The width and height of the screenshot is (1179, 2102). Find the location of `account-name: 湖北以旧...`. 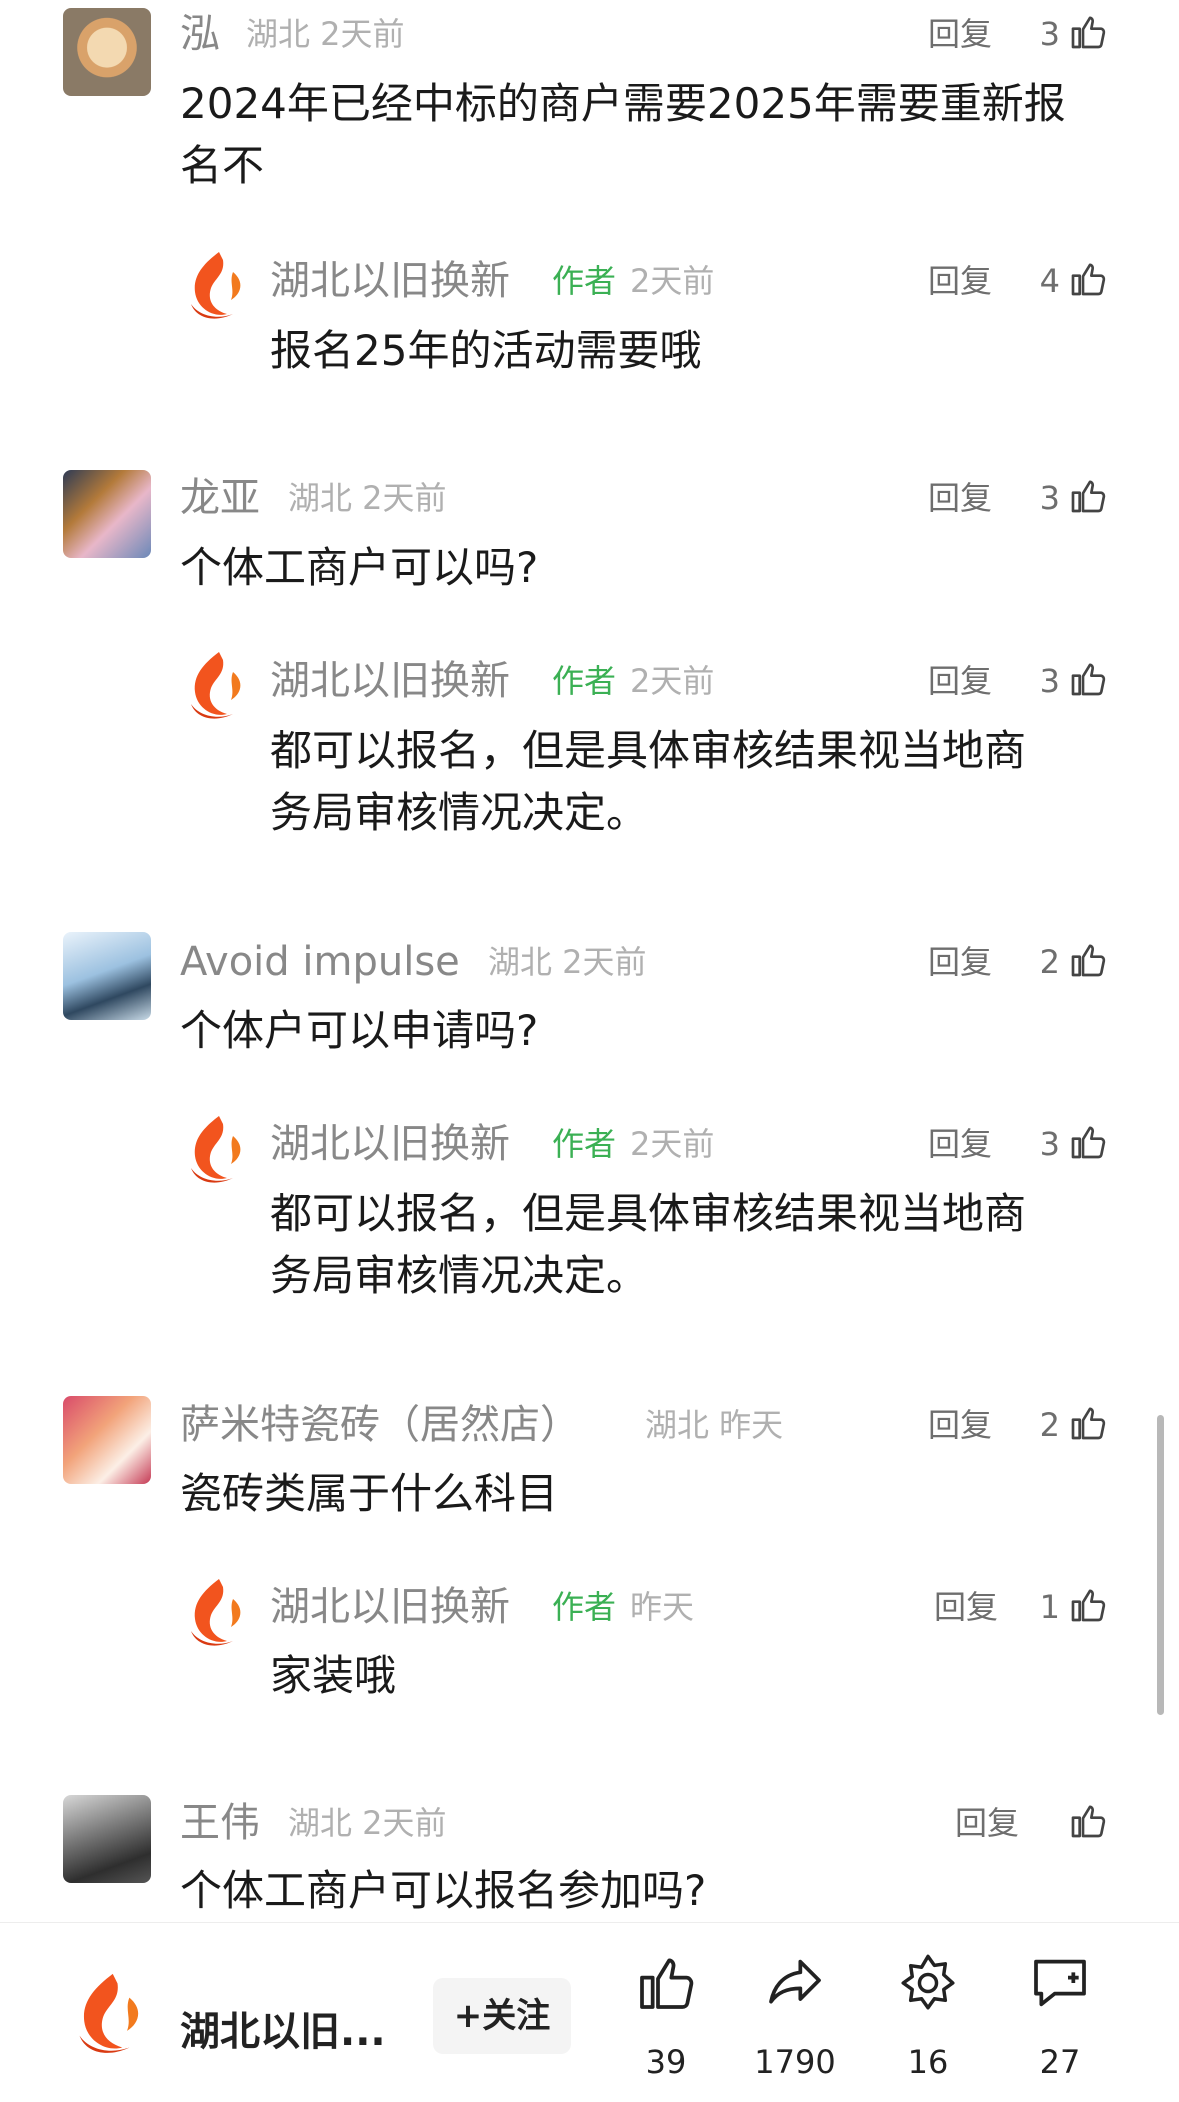

account-name: 湖北以旧... is located at coordinates (283, 2032).